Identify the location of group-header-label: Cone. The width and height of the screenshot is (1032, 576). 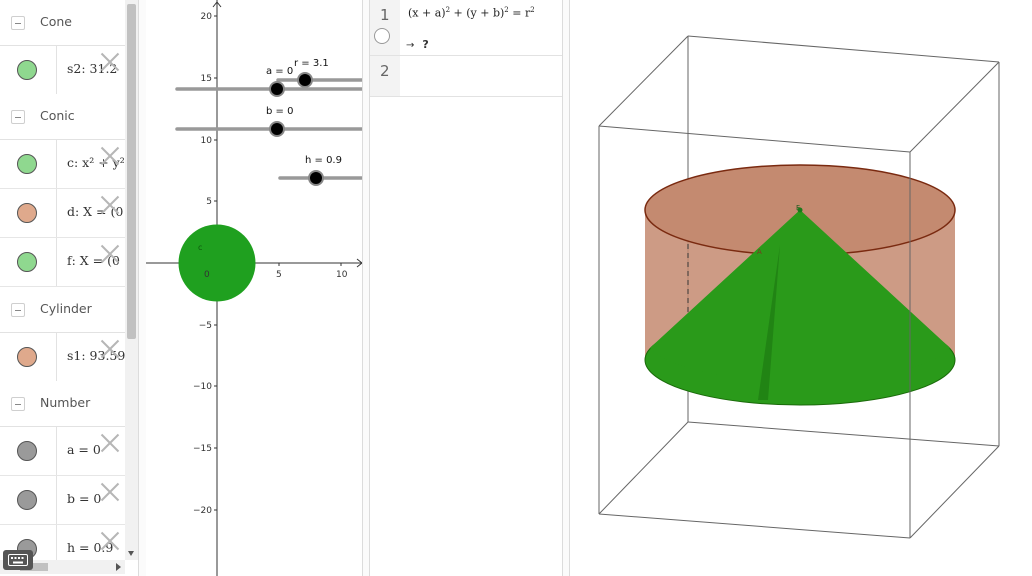
(56, 21).